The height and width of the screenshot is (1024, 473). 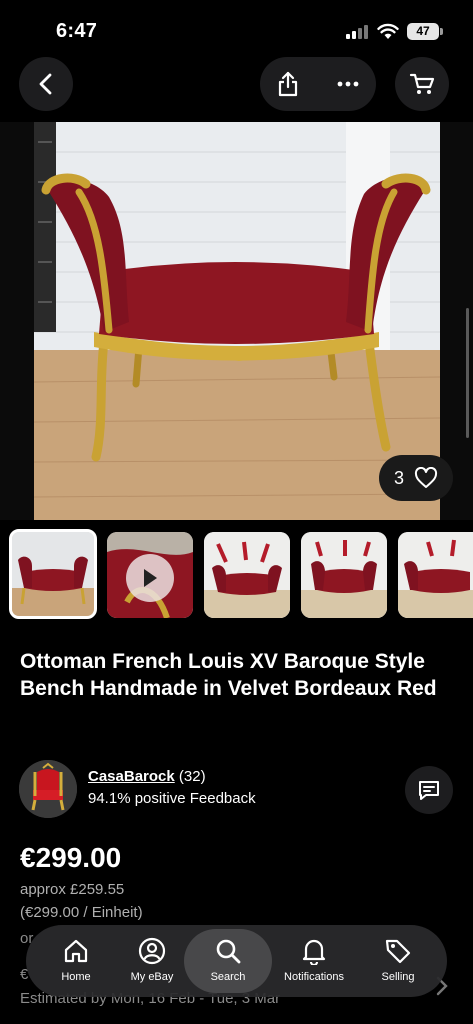 I want to click on play-icon, so click(x=150, y=578).